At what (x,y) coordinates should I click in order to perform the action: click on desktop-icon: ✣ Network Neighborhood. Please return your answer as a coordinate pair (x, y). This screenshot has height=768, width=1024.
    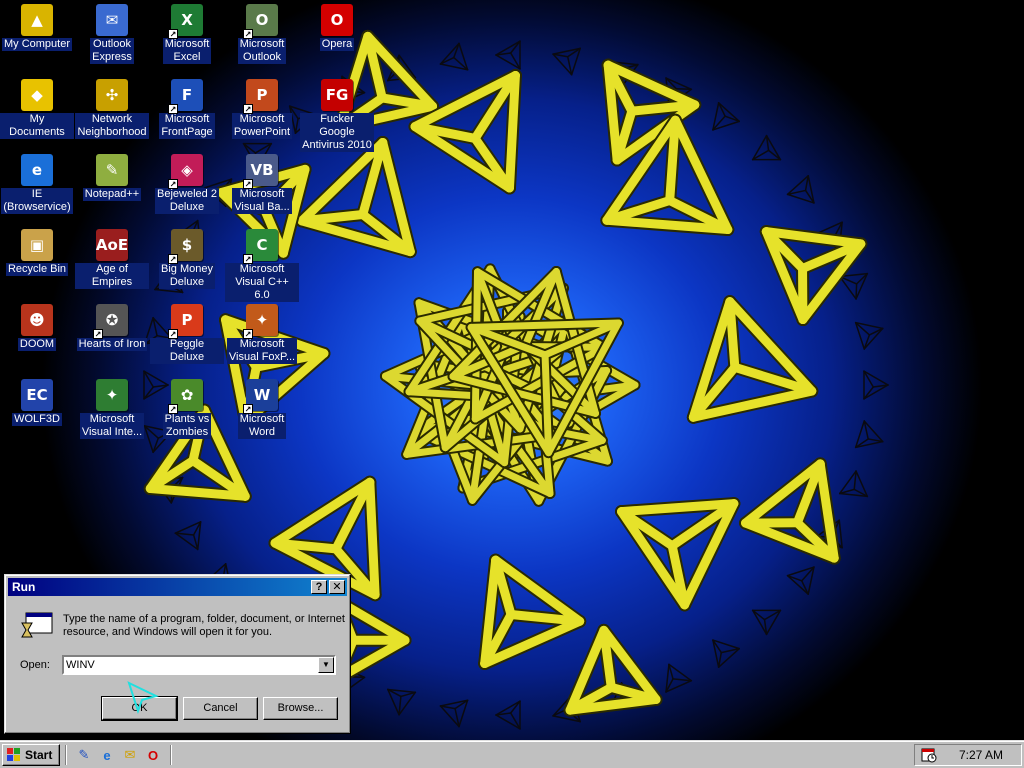
    Looking at the image, I should click on (112, 107).